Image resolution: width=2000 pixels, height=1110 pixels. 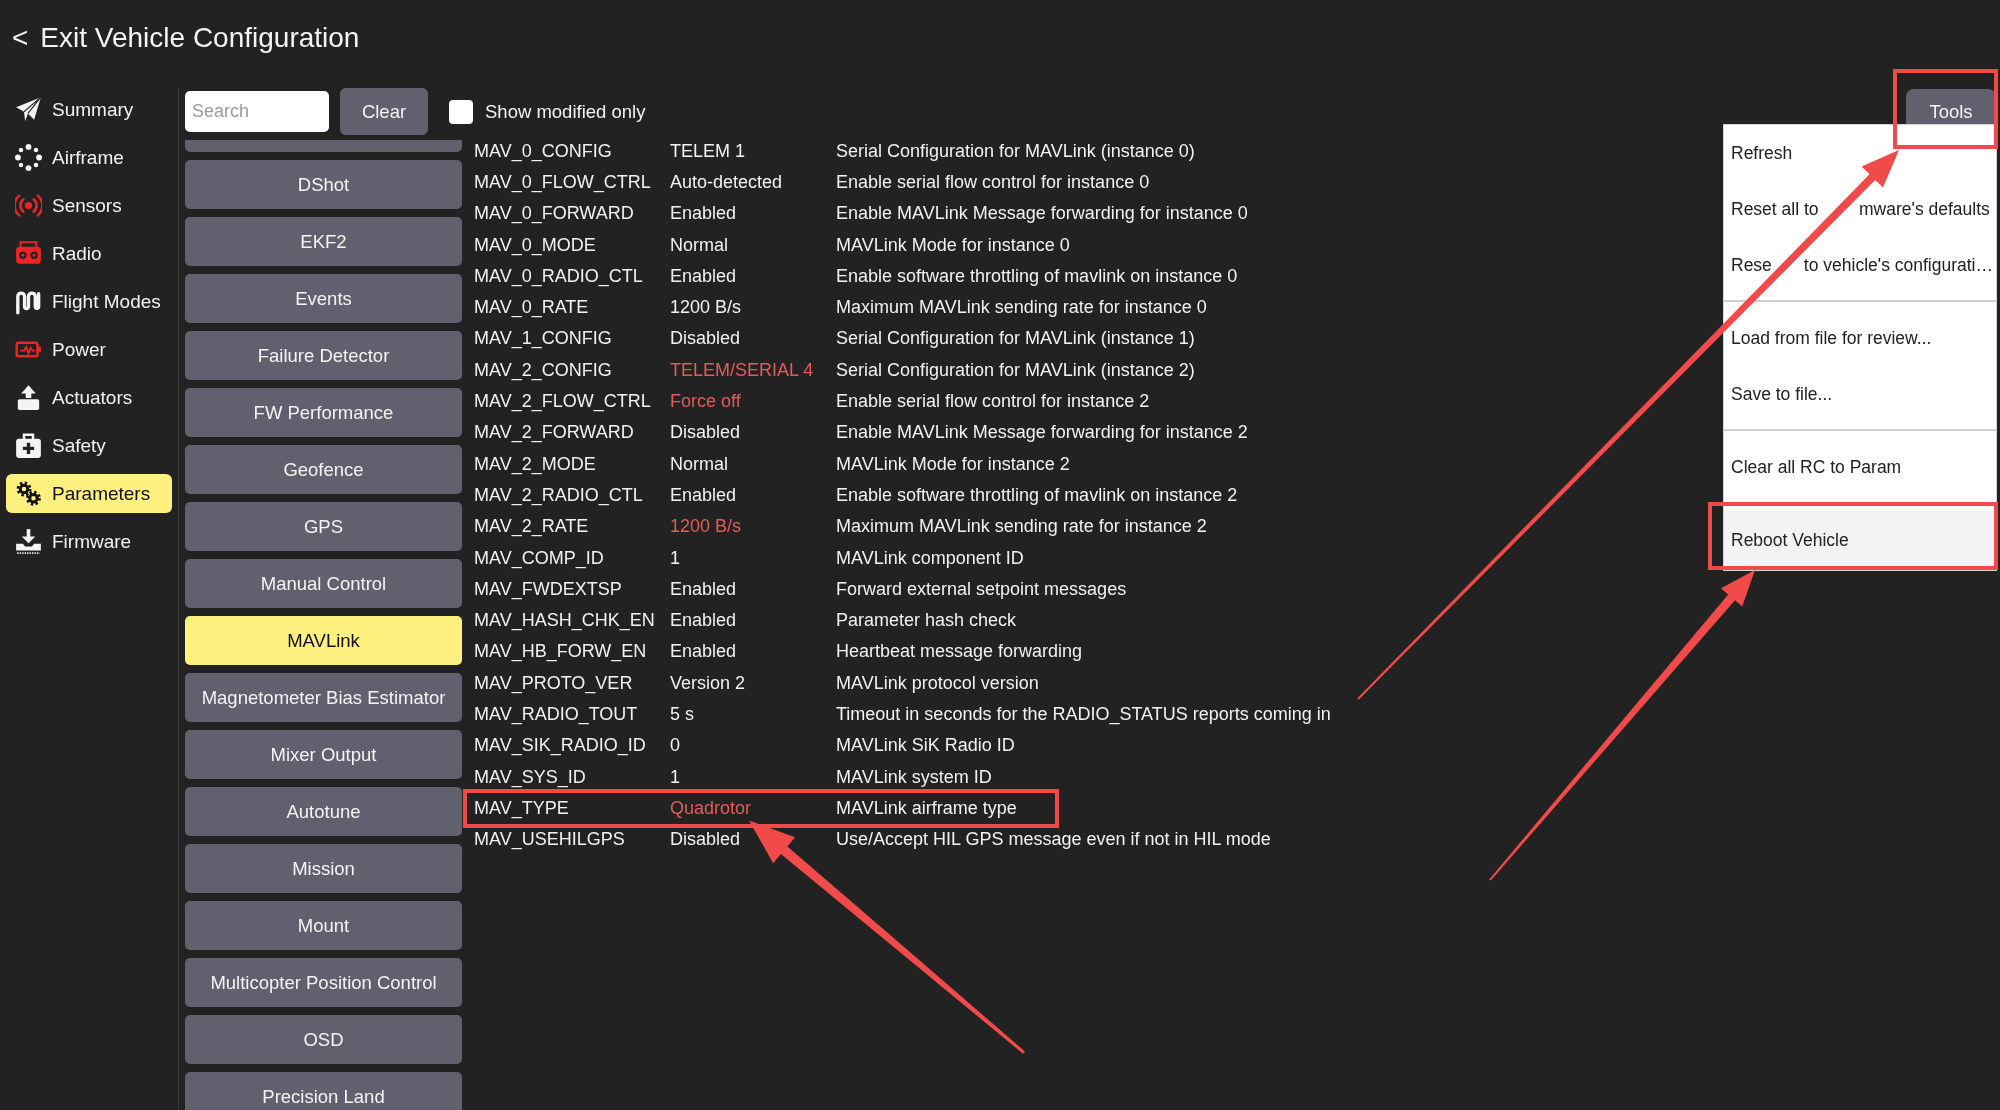 What do you see at coordinates (1860, 467) in the screenshot?
I see `menu-item: Clear all RC to Param` at bounding box center [1860, 467].